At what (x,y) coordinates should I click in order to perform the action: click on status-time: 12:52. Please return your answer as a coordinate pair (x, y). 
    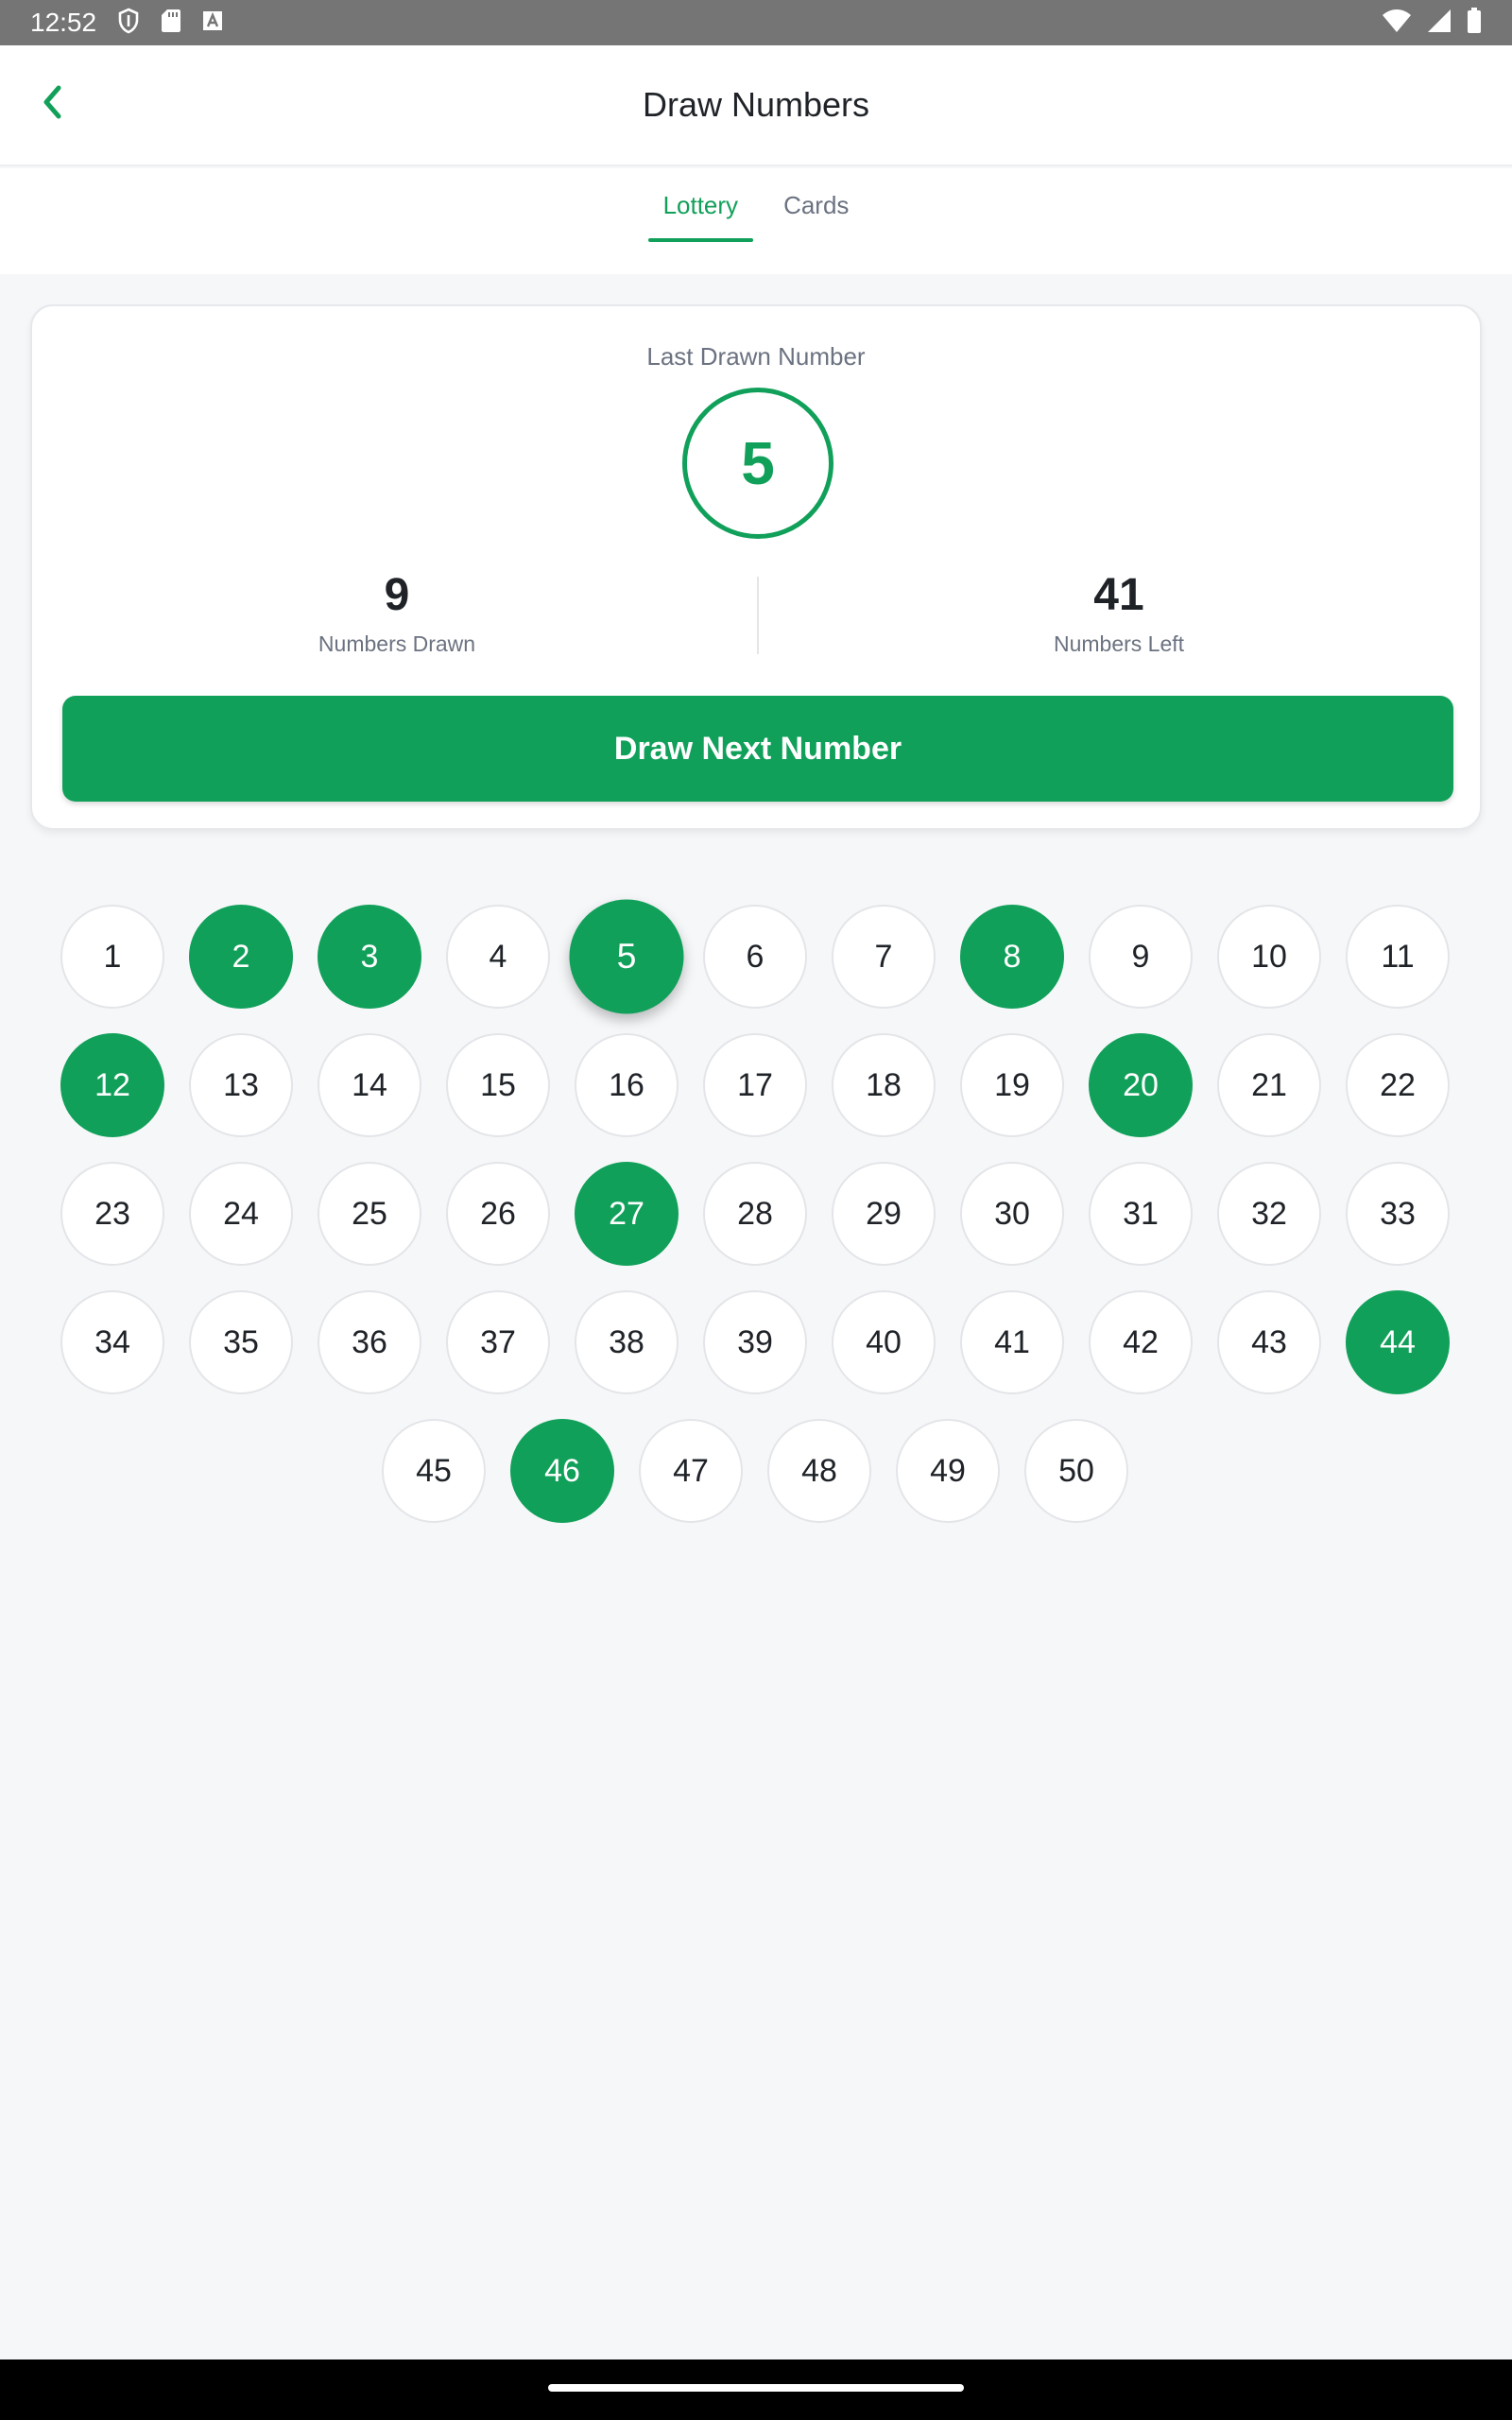
    Looking at the image, I should click on (63, 22).